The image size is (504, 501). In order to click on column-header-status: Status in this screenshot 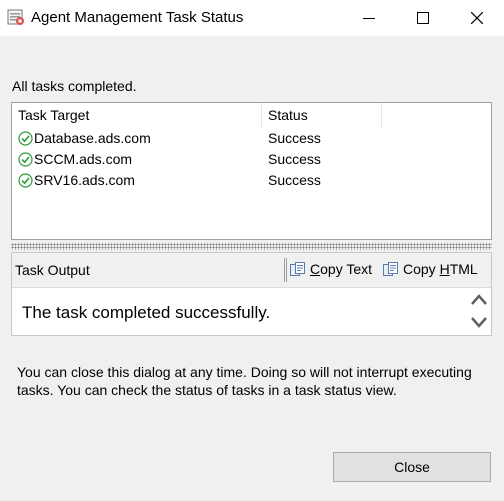, I will do `click(322, 115)`.